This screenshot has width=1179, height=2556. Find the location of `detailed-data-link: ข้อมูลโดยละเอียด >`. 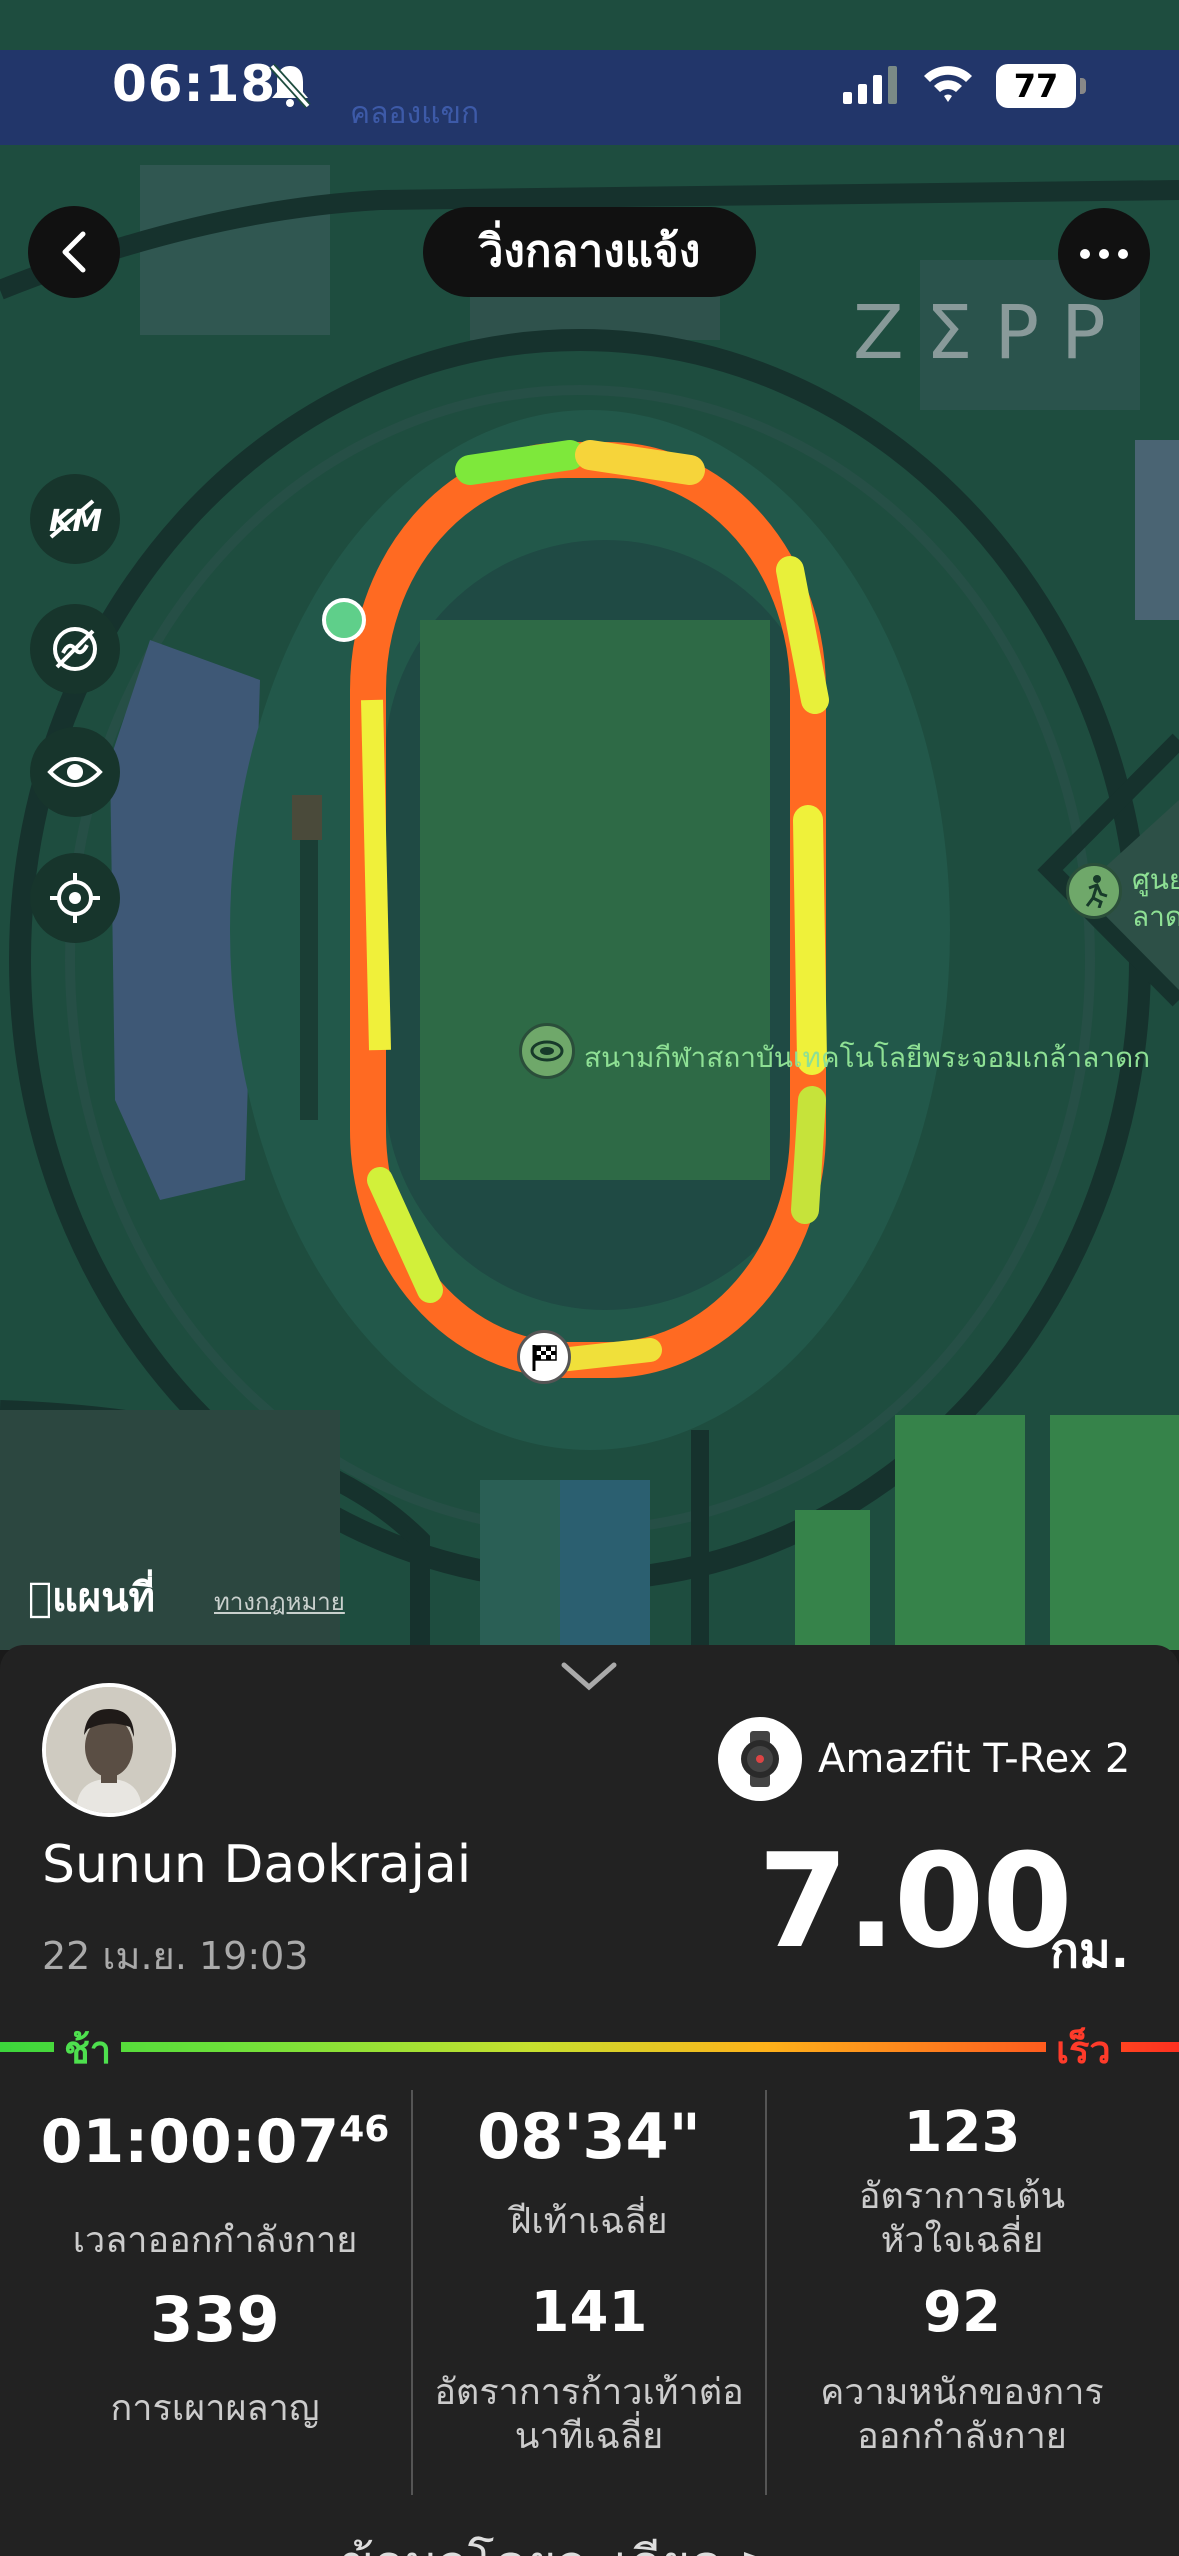

detailed-data-link: ข้อมูลโดยละเอียด > is located at coordinates (560, 2540).